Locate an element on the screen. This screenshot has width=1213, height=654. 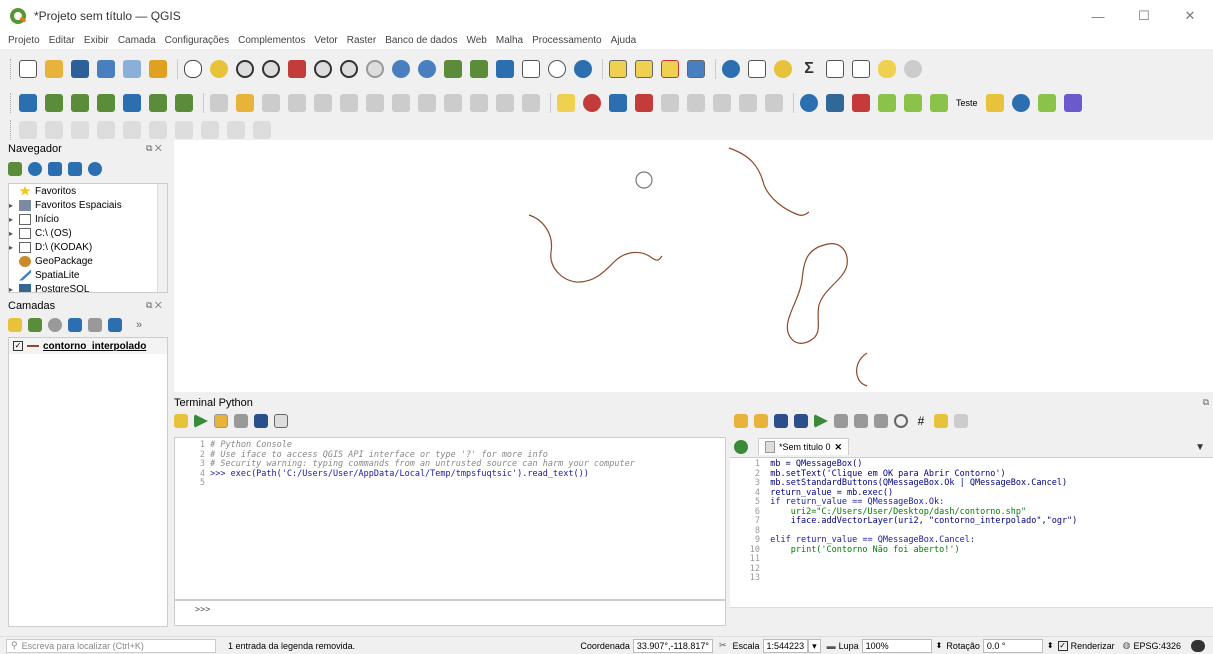
collapse-all-icon is located at coordinates (75, 169).